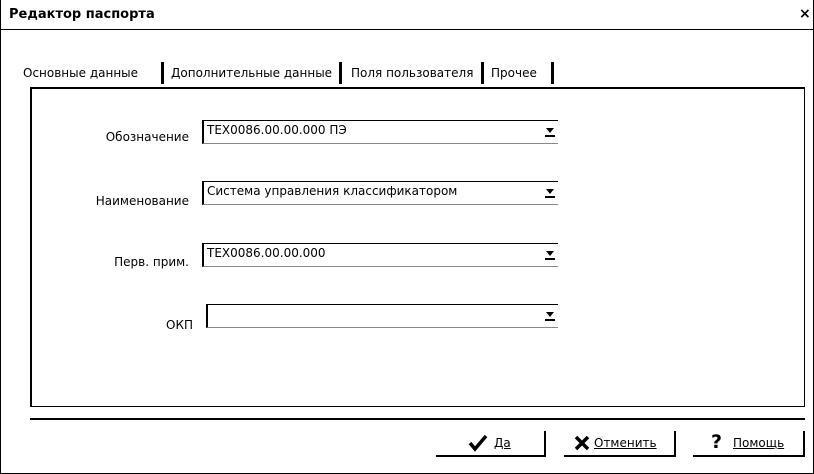 Image resolution: width=814 pixels, height=474 pixels. I want to click on cancel-button-label: Отменить, so click(625, 443).